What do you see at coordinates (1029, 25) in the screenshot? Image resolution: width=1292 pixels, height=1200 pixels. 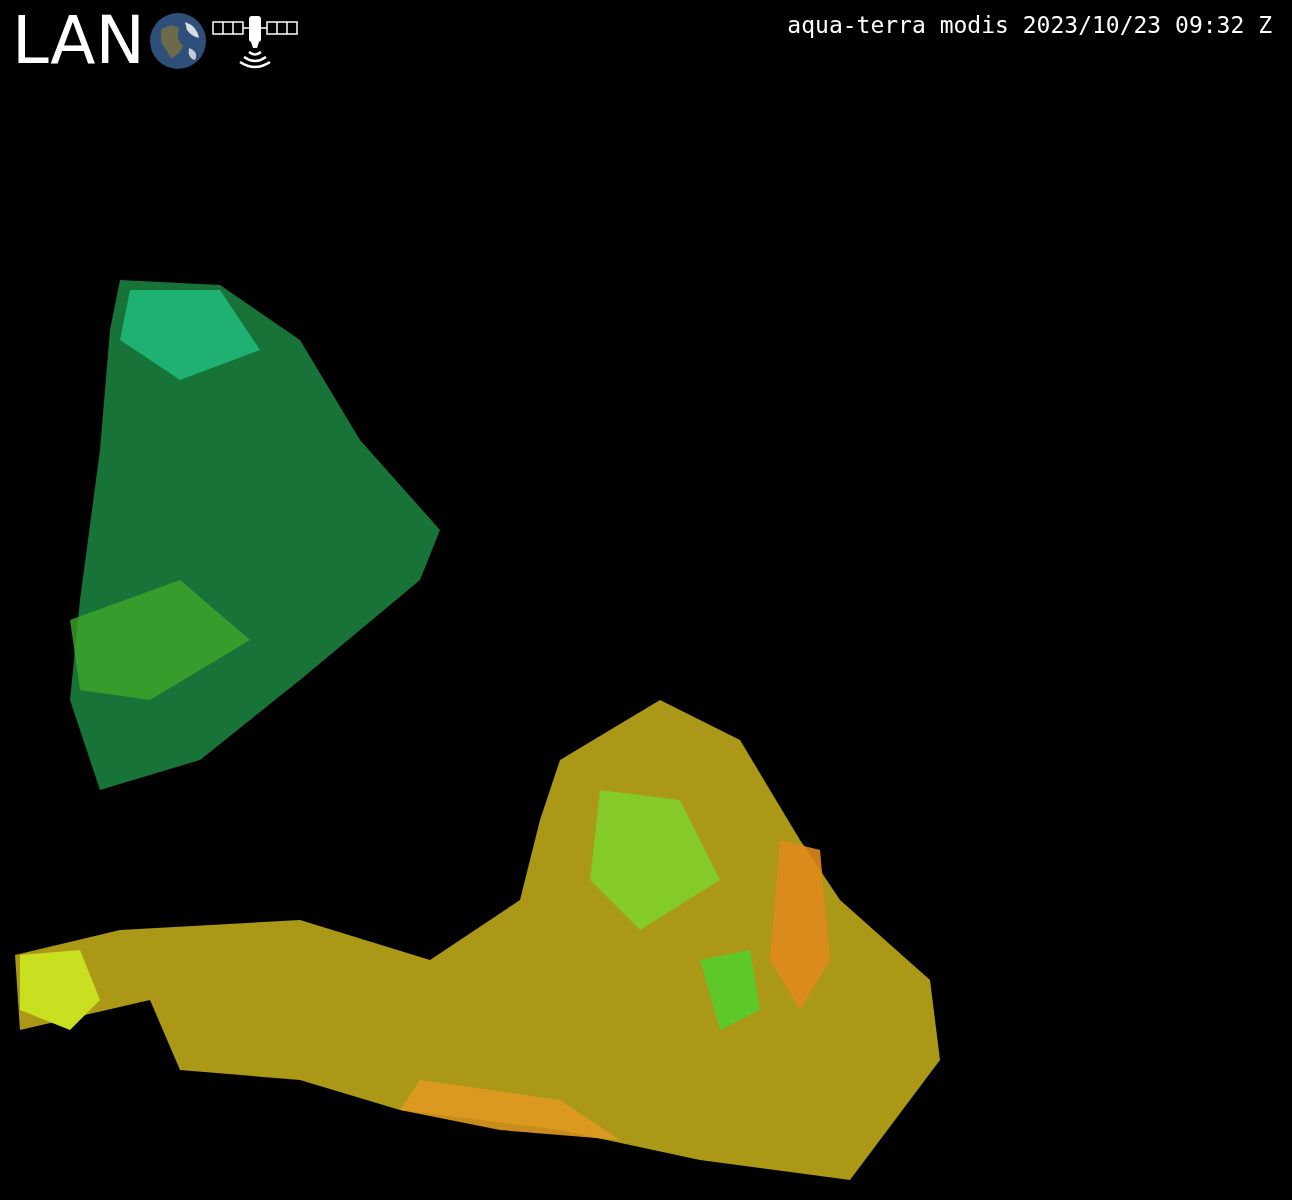 I see `header-title: aqua-terra modis 2023/10/23 09:32 Z` at bounding box center [1029, 25].